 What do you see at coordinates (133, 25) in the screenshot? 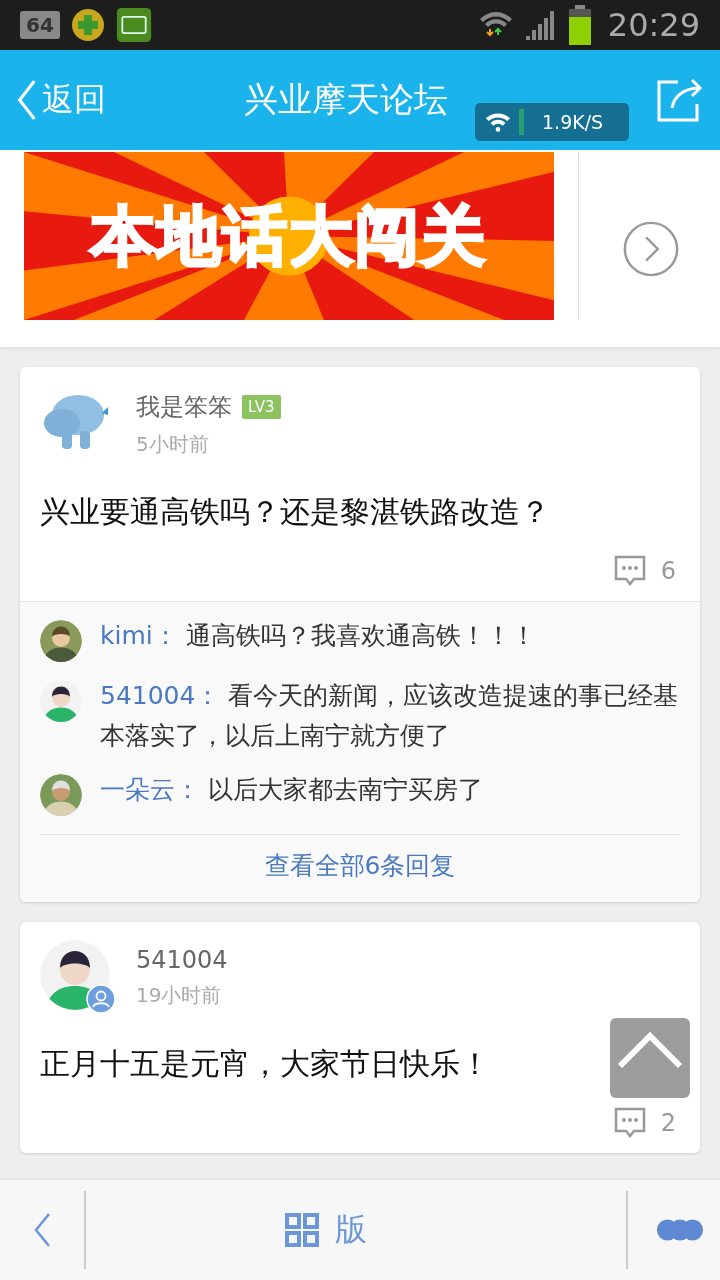
I see `video-app-icon` at bounding box center [133, 25].